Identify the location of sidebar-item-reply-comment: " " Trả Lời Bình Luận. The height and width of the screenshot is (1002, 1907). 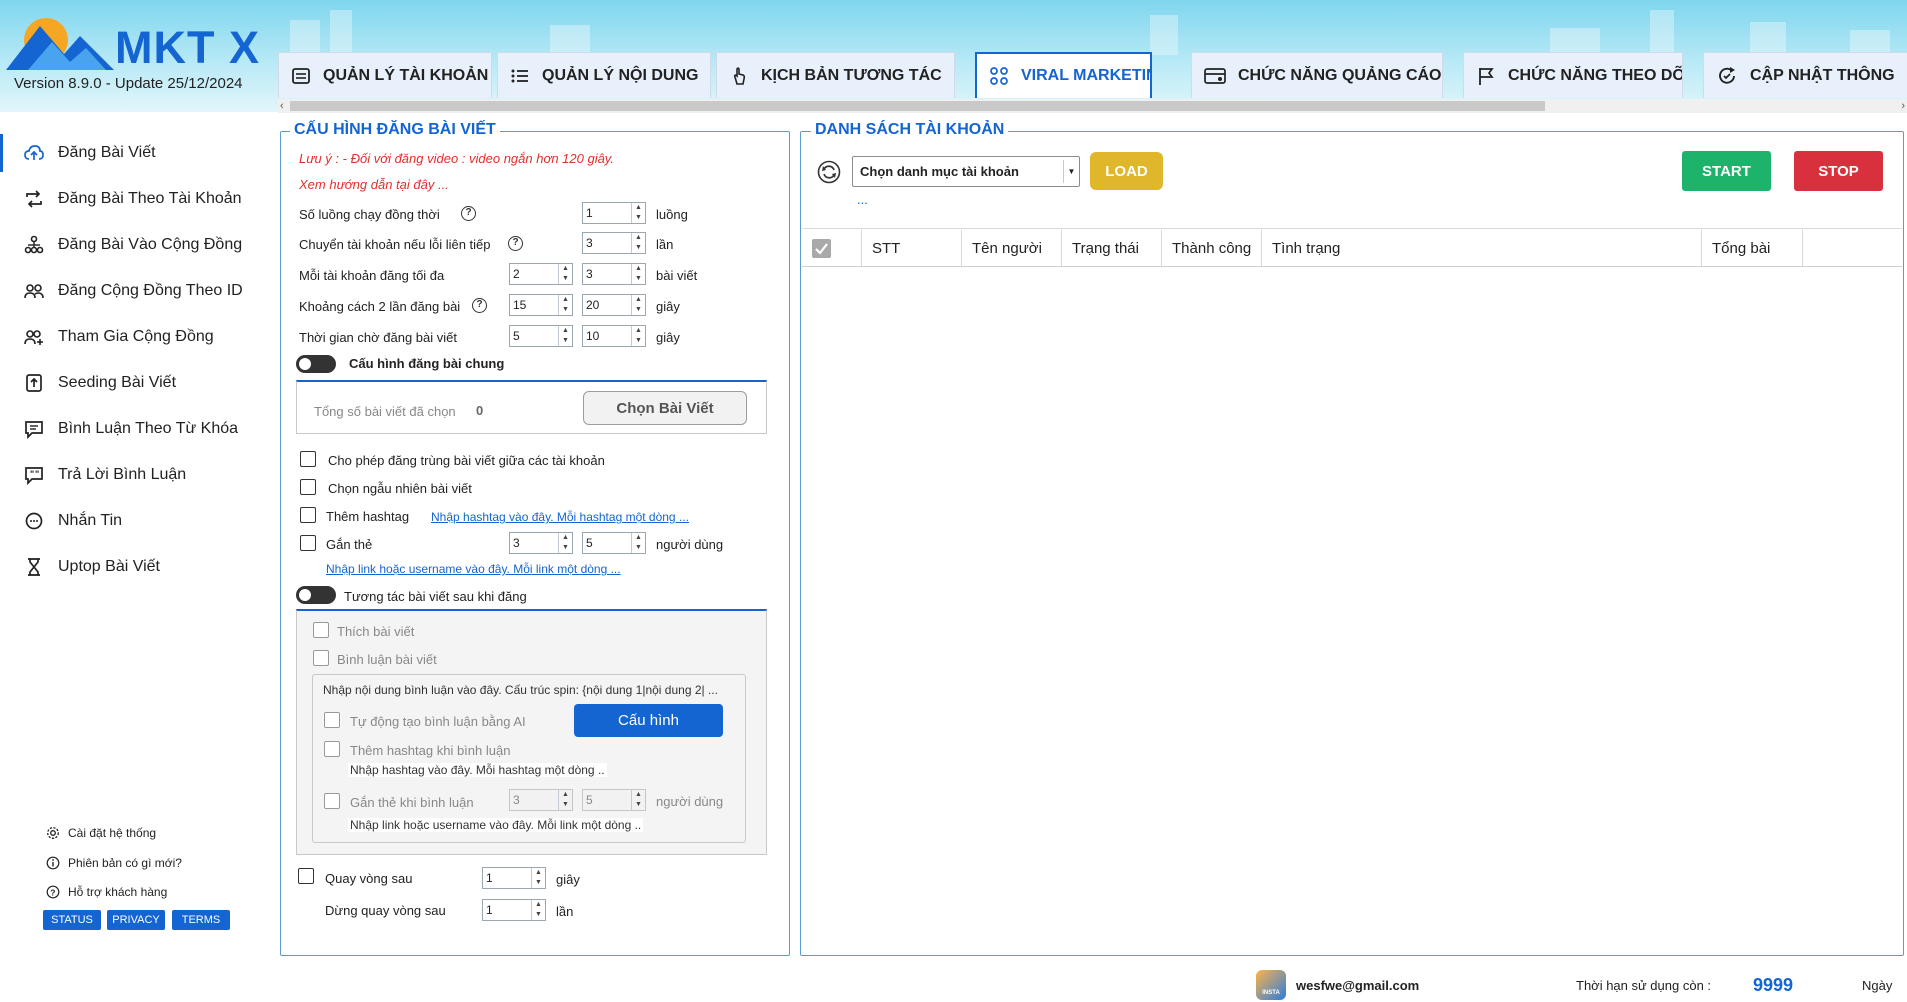
(105, 475).